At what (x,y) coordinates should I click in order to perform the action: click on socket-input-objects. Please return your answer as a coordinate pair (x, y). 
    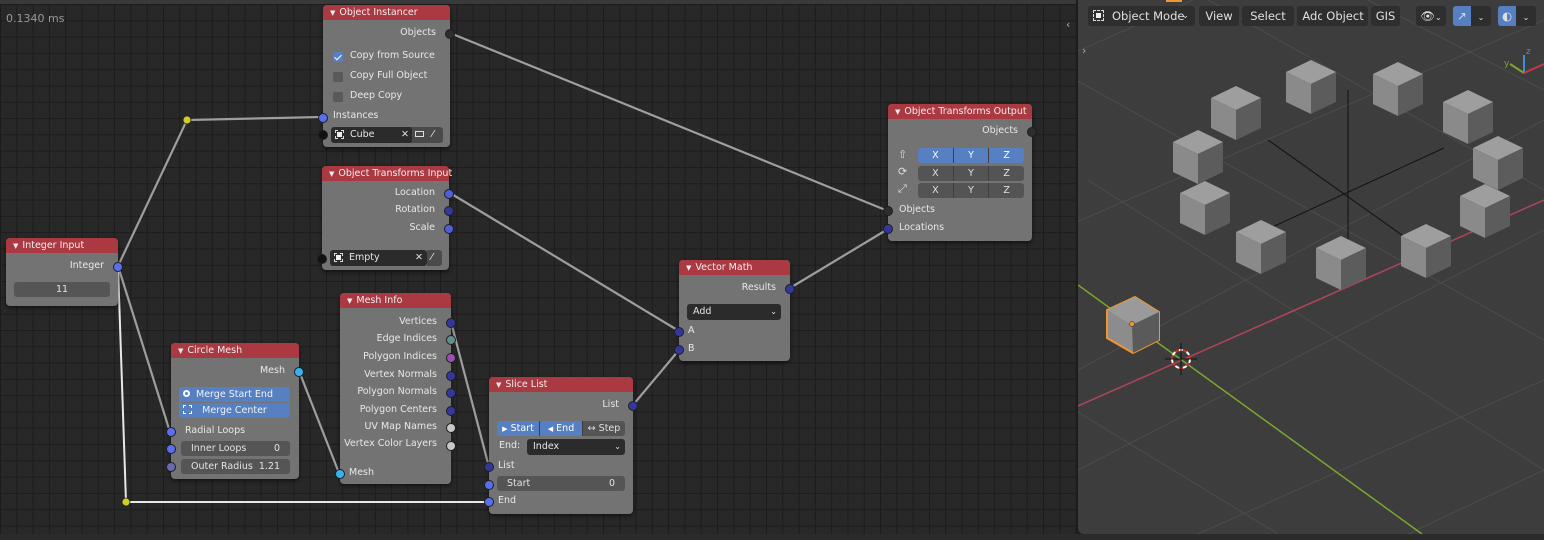
    Looking at the image, I should click on (888, 211).